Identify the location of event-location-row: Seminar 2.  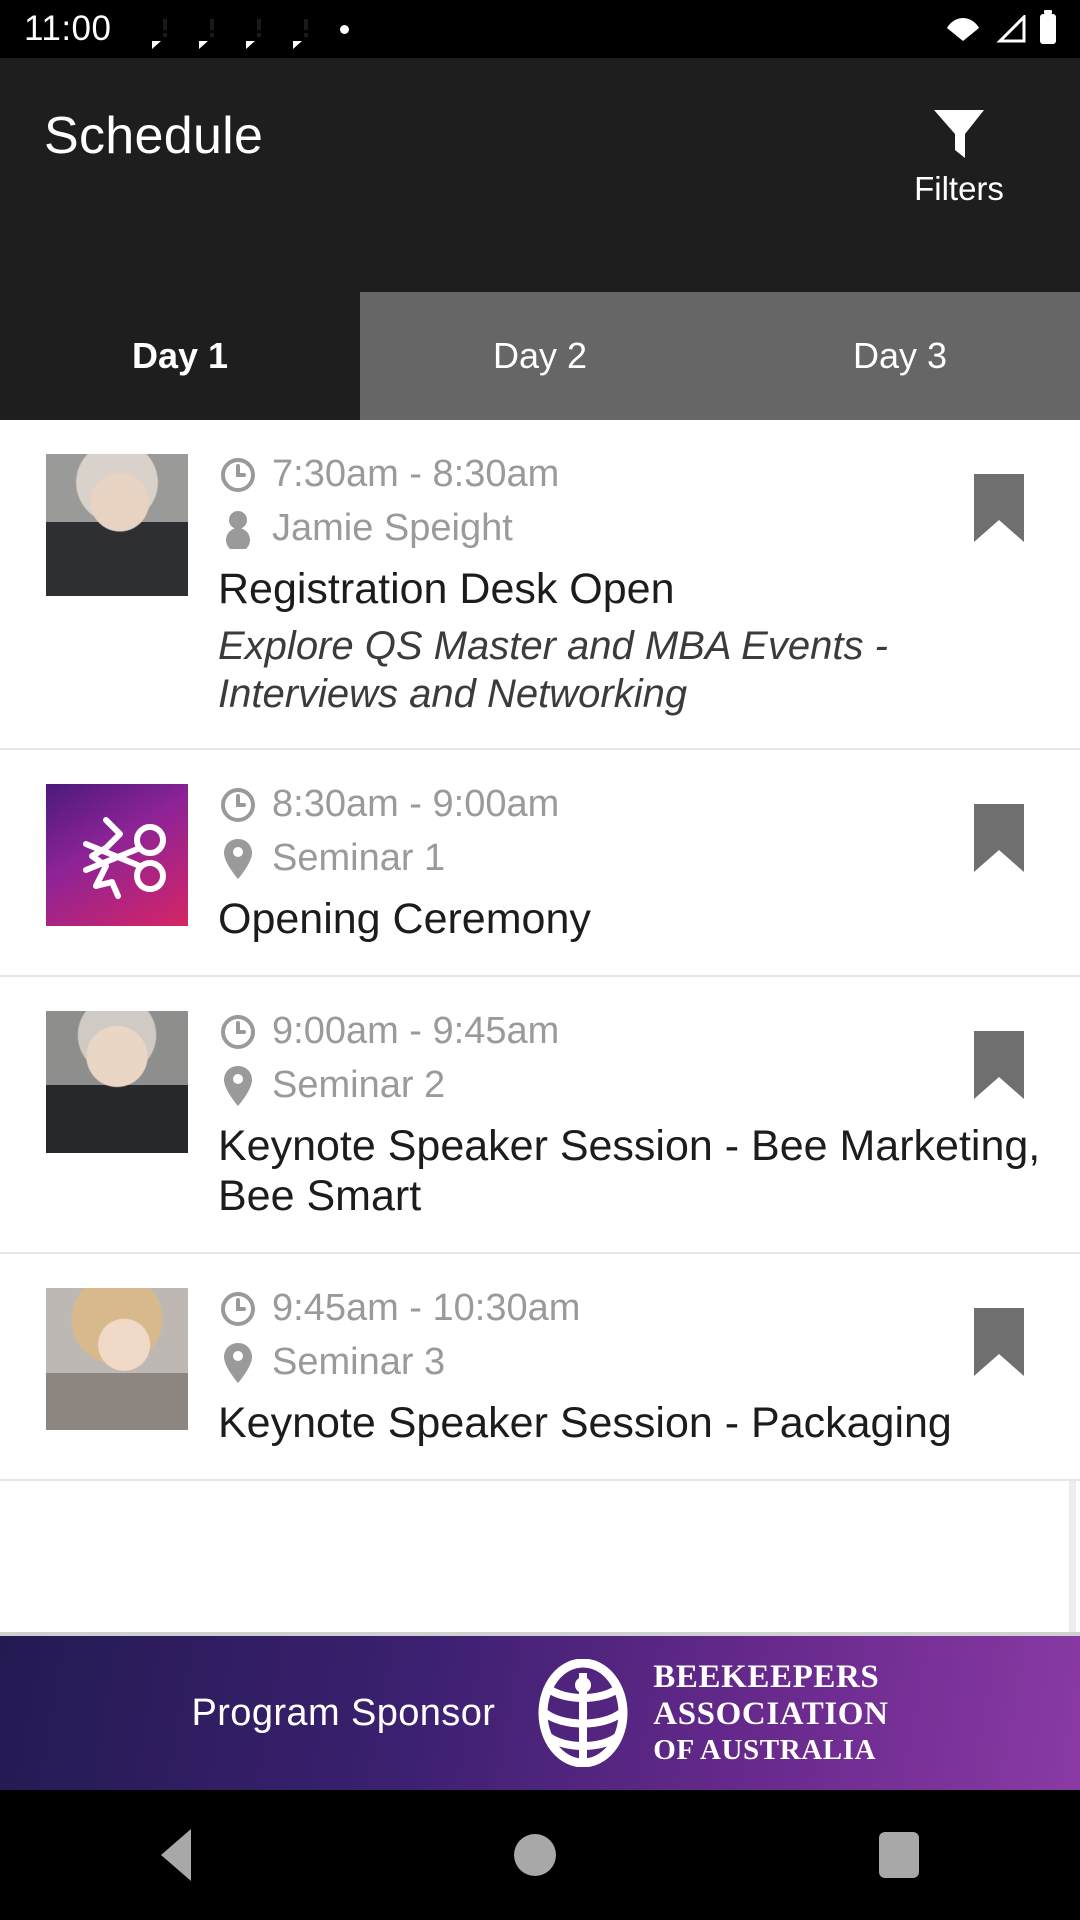
(635, 1085).